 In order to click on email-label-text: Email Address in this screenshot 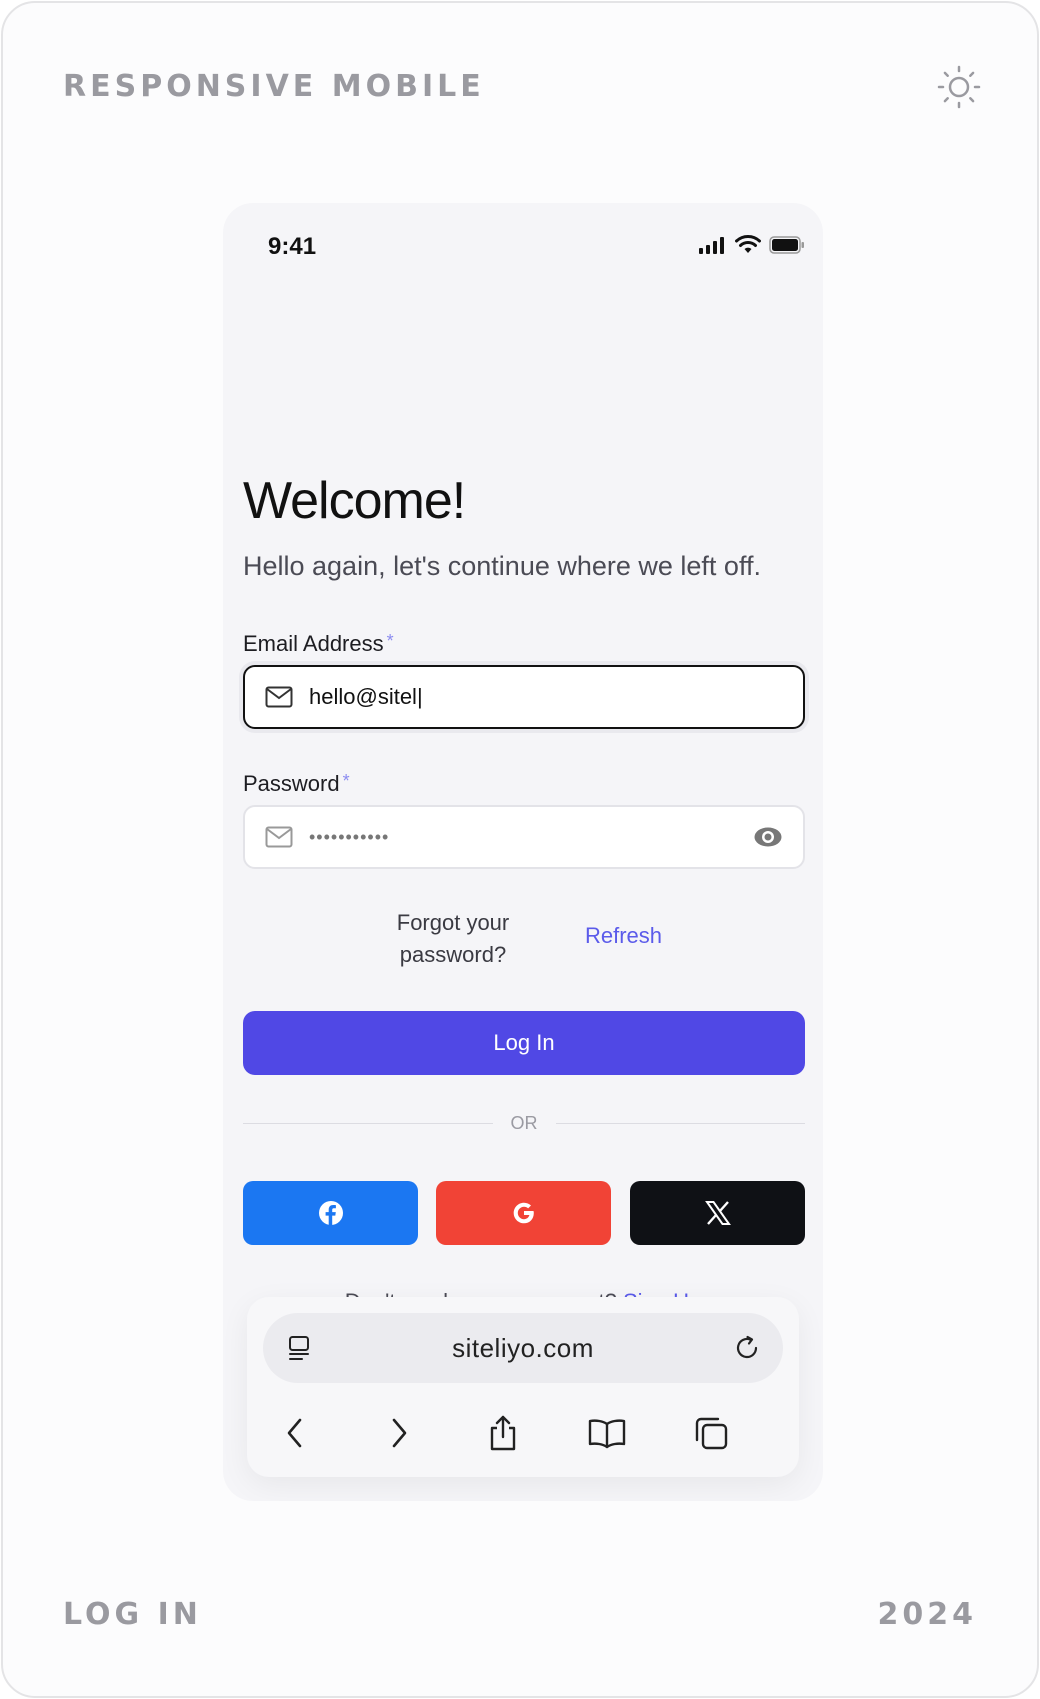, I will do `click(313, 643)`.